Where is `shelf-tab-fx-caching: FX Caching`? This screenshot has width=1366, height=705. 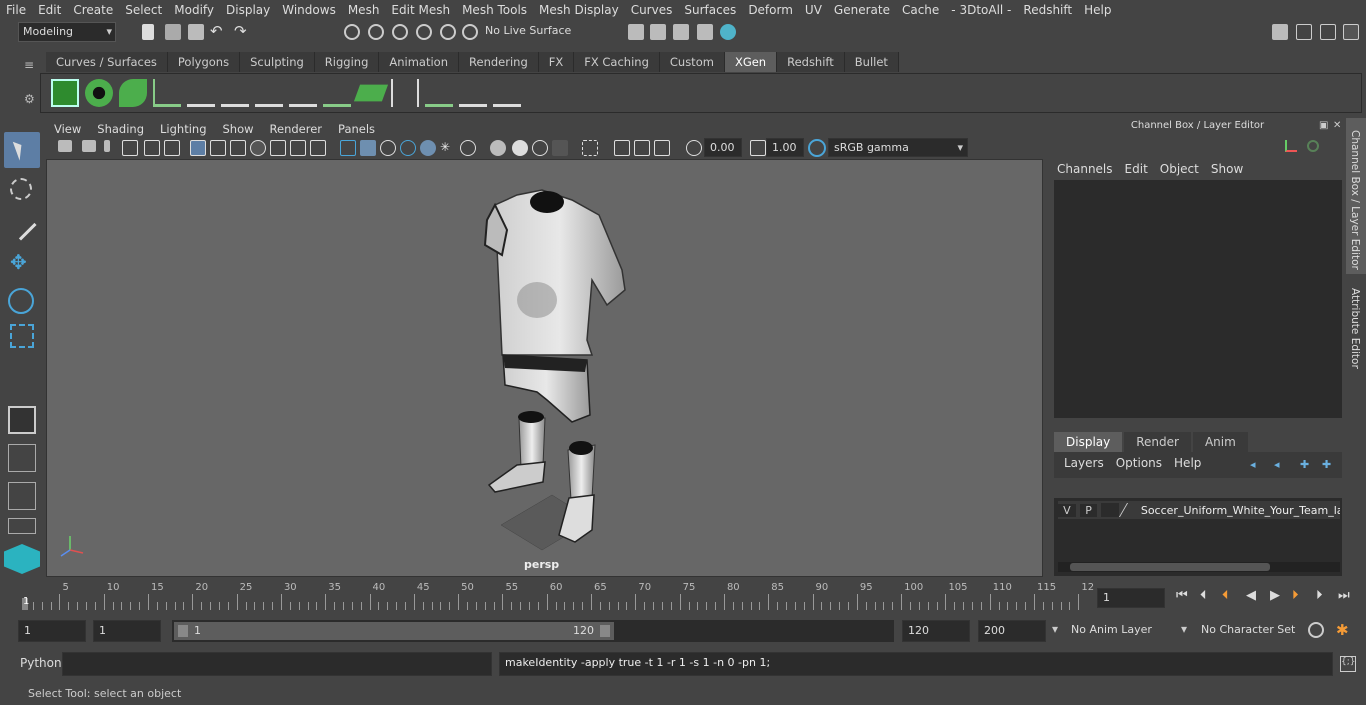 shelf-tab-fx-caching: FX Caching is located at coordinates (617, 62).